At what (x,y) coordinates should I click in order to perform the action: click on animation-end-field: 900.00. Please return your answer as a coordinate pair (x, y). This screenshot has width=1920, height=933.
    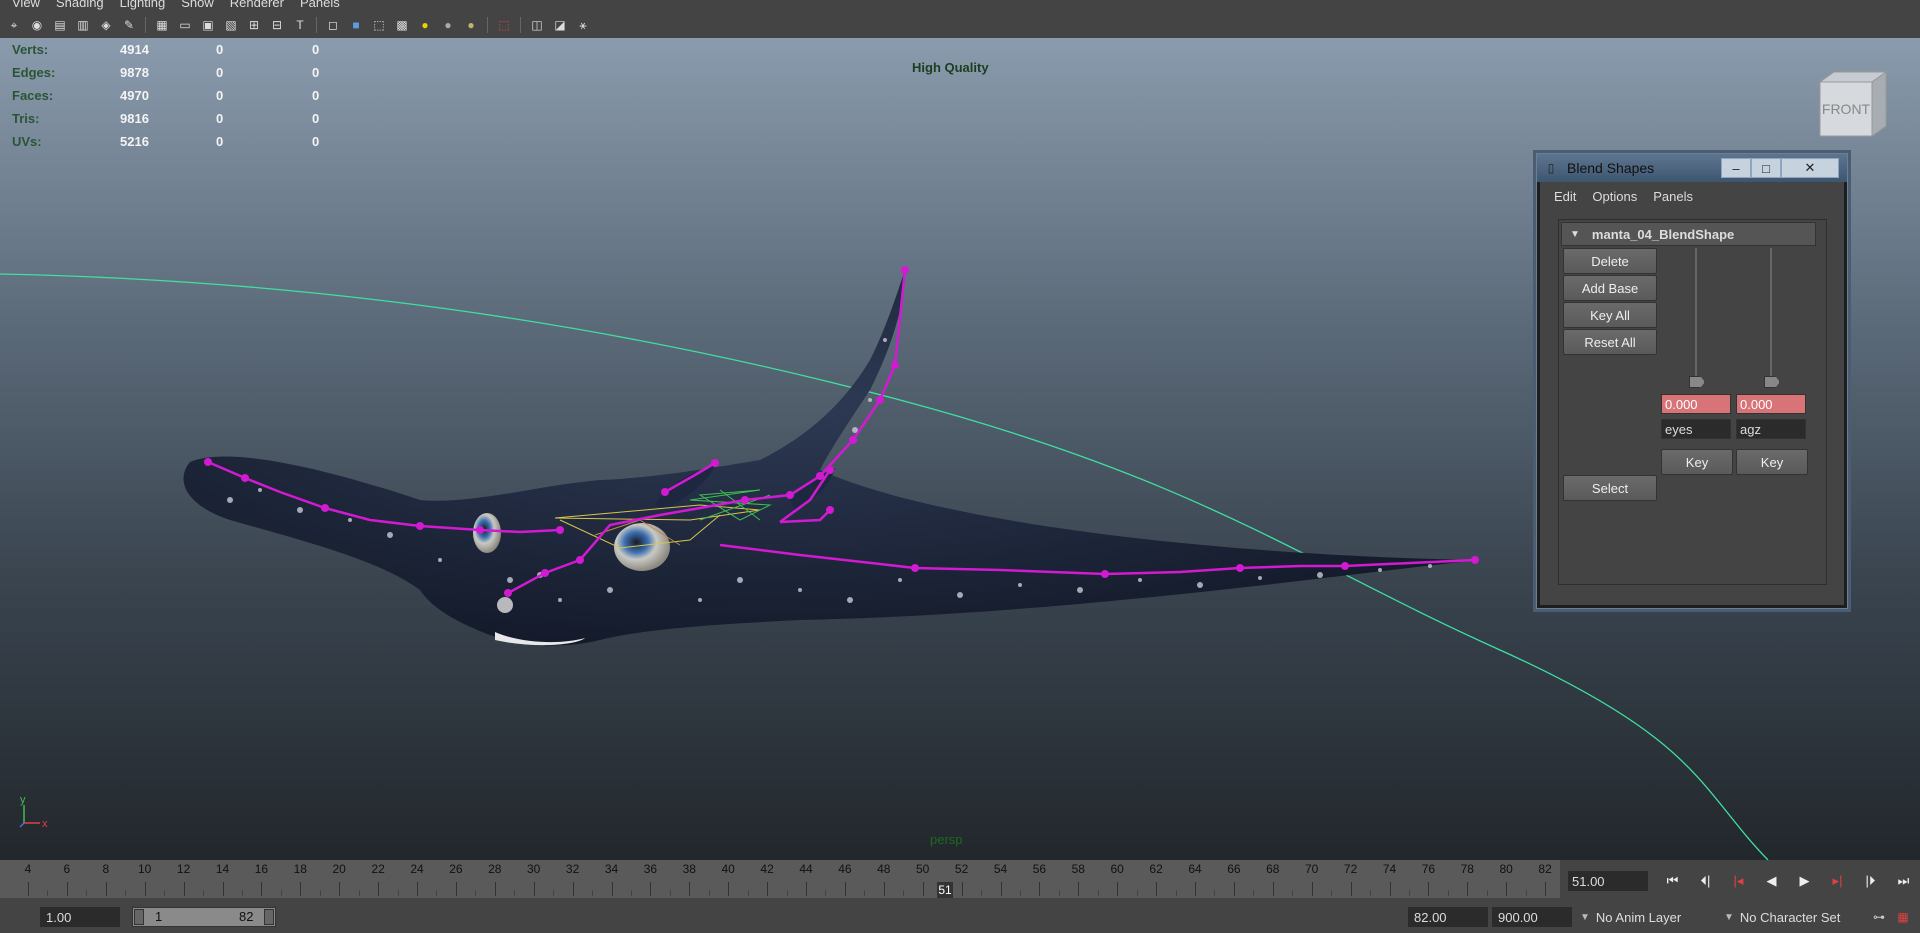
    Looking at the image, I should click on (1532, 917).